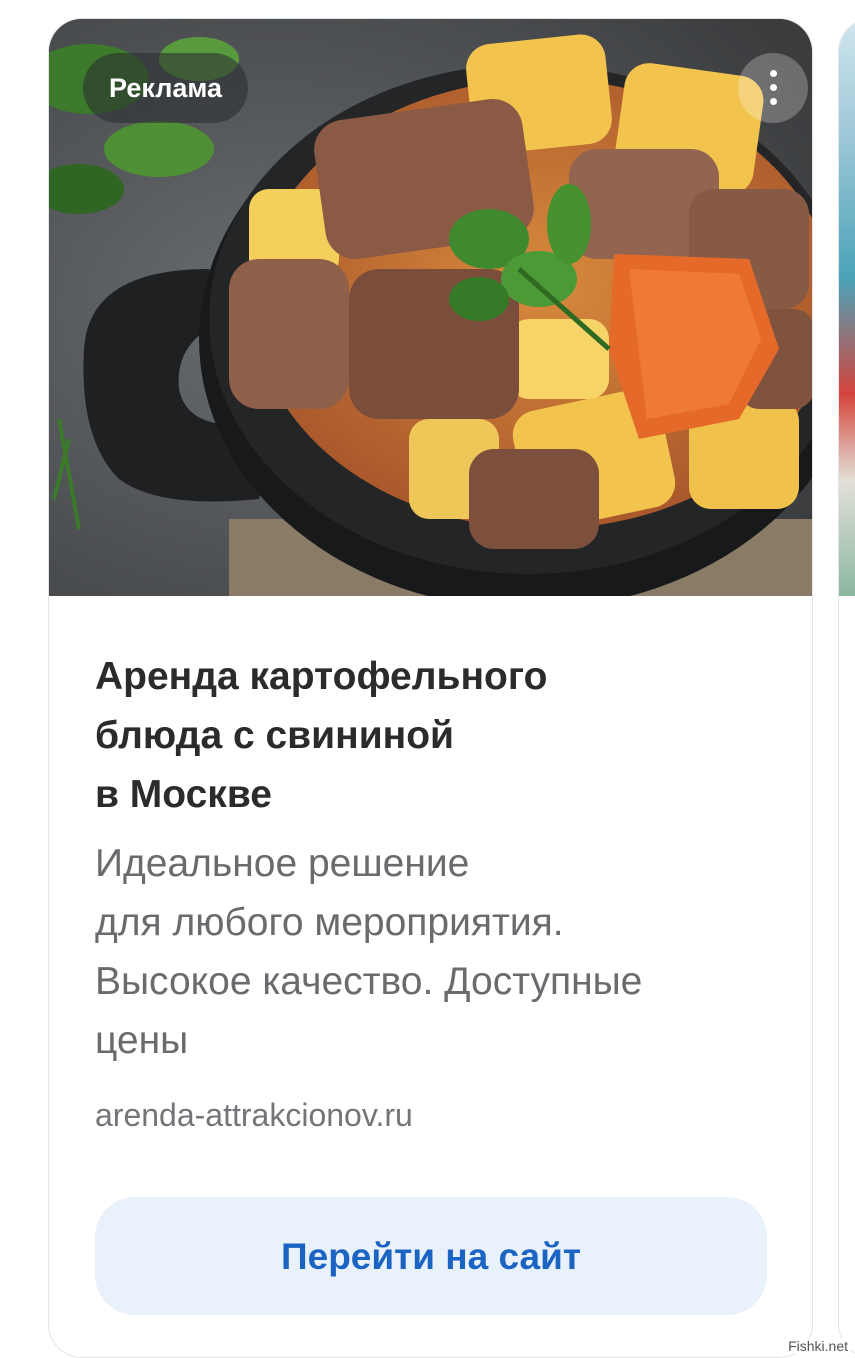 This screenshot has height=1358, width=855. Describe the element at coordinates (329, 922) in the screenshot. I see `ad-description-line: для любого мероприятия.` at that location.